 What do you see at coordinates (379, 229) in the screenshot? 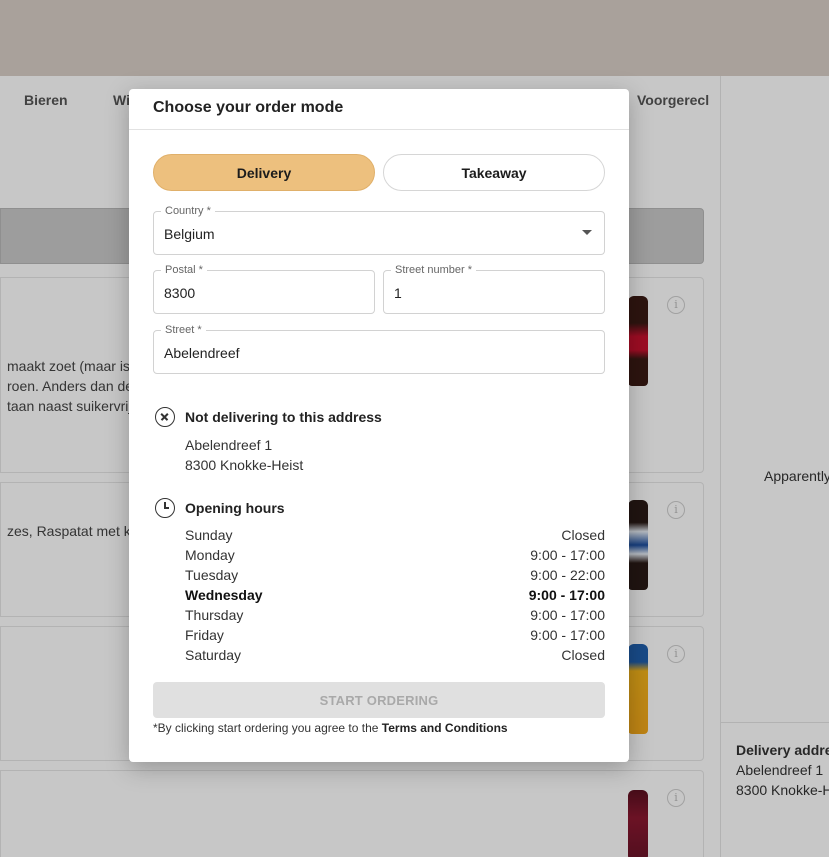
I see `country-select: Country * Belgium` at bounding box center [379, 229].